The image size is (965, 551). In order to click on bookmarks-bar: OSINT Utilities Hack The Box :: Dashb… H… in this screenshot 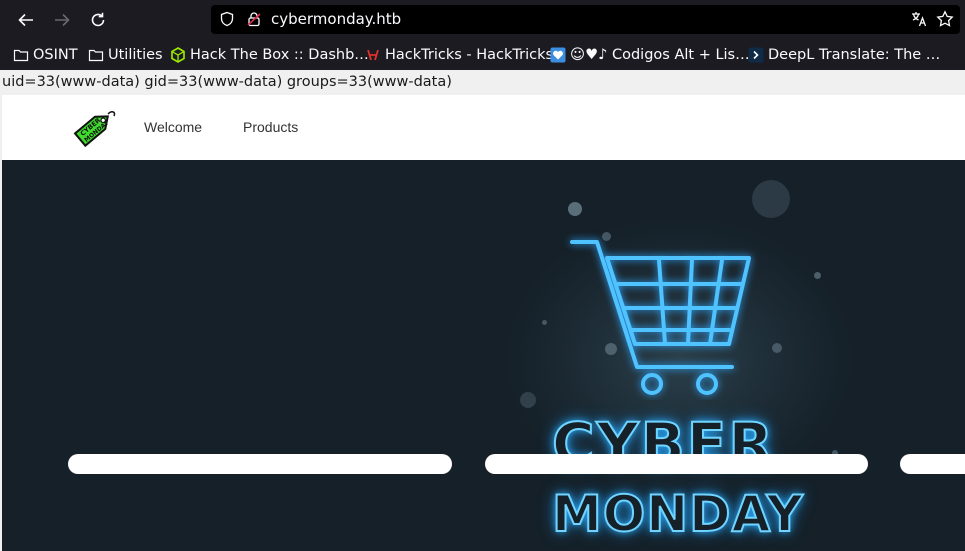, I will do `click(482, 55)`.